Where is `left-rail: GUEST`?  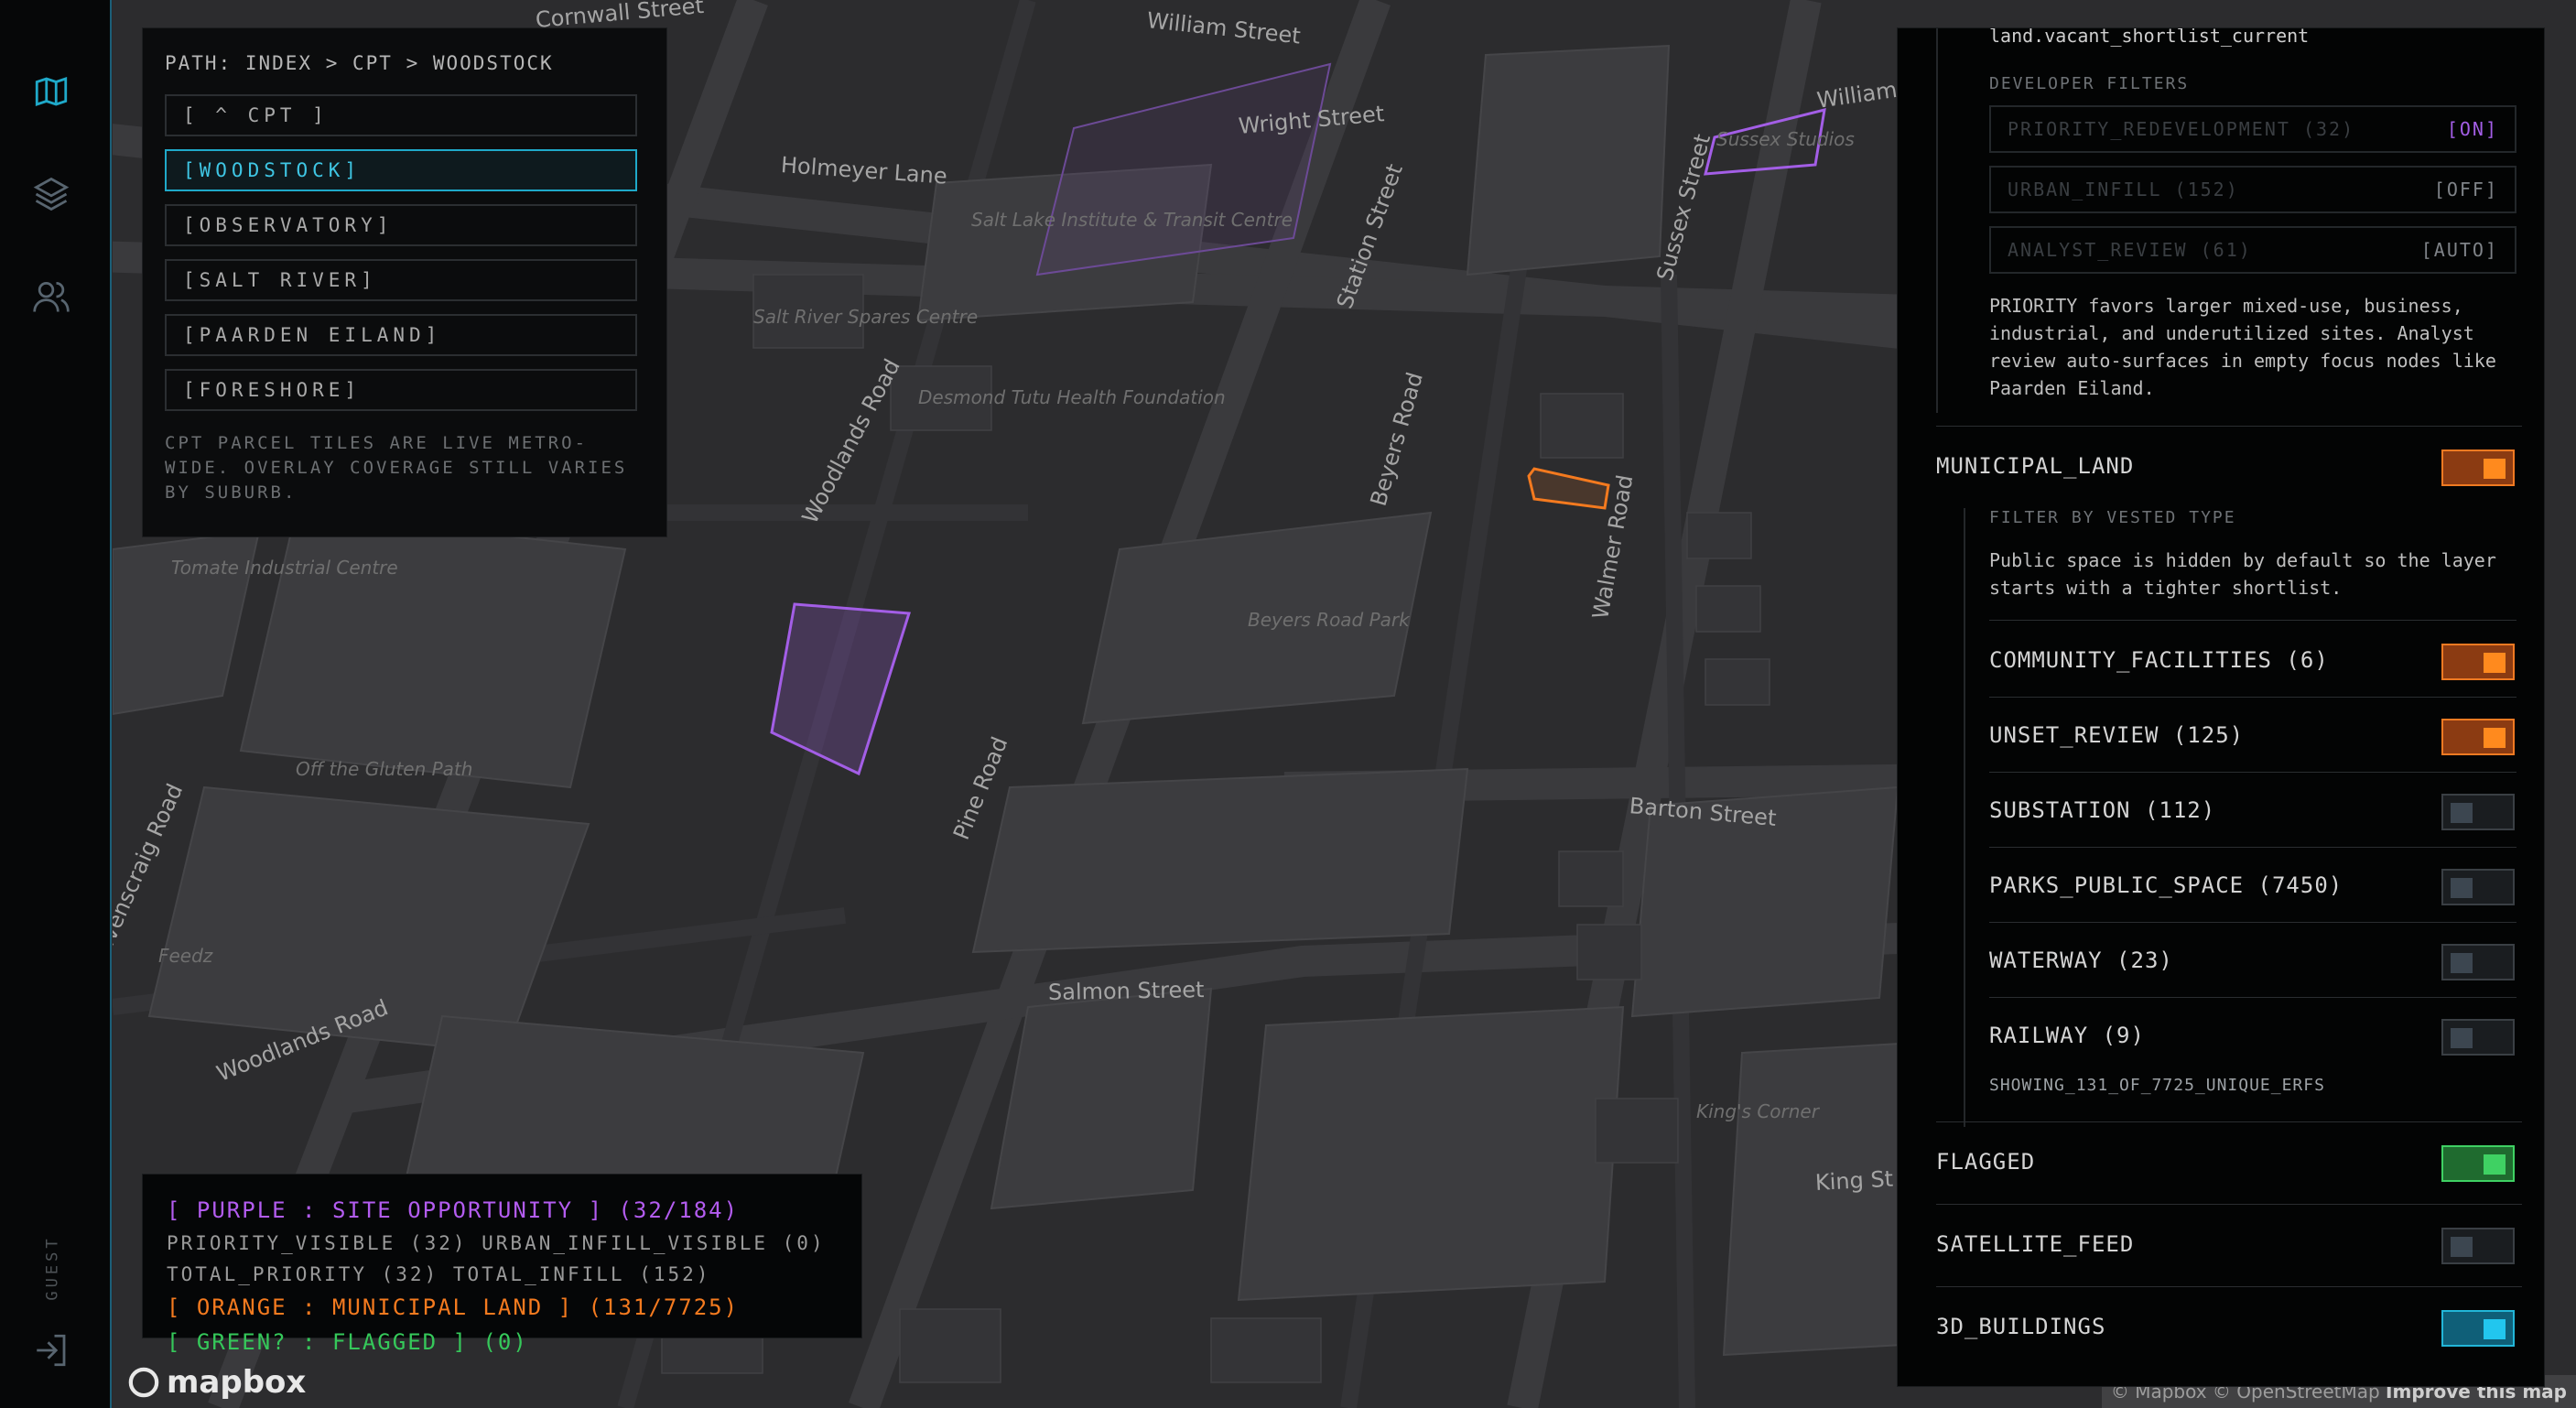 left-rail: GUEST is located at coordinates (56, 704).